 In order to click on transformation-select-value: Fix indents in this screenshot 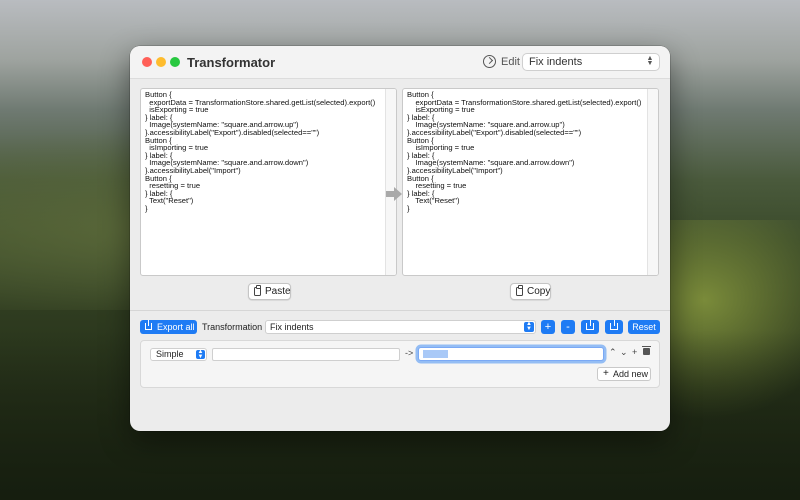, I will do `click(292, 327)`.